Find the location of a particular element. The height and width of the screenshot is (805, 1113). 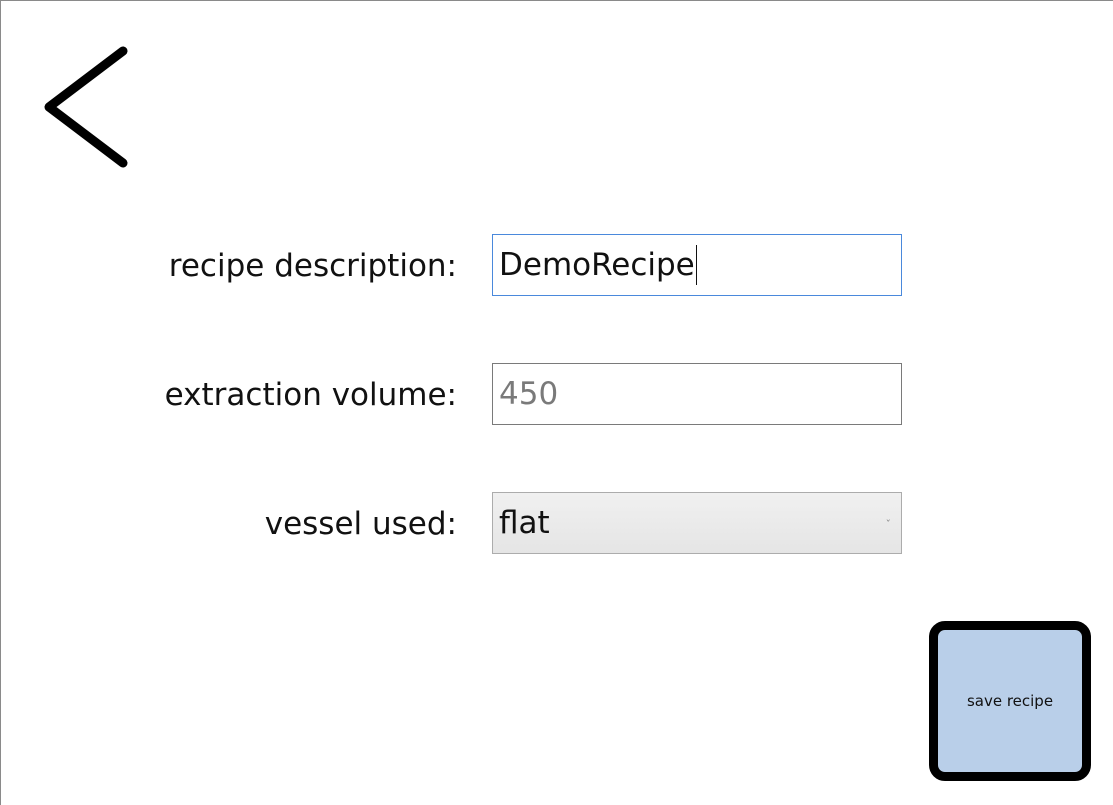

text-caret is located at coordinates (696, 265).